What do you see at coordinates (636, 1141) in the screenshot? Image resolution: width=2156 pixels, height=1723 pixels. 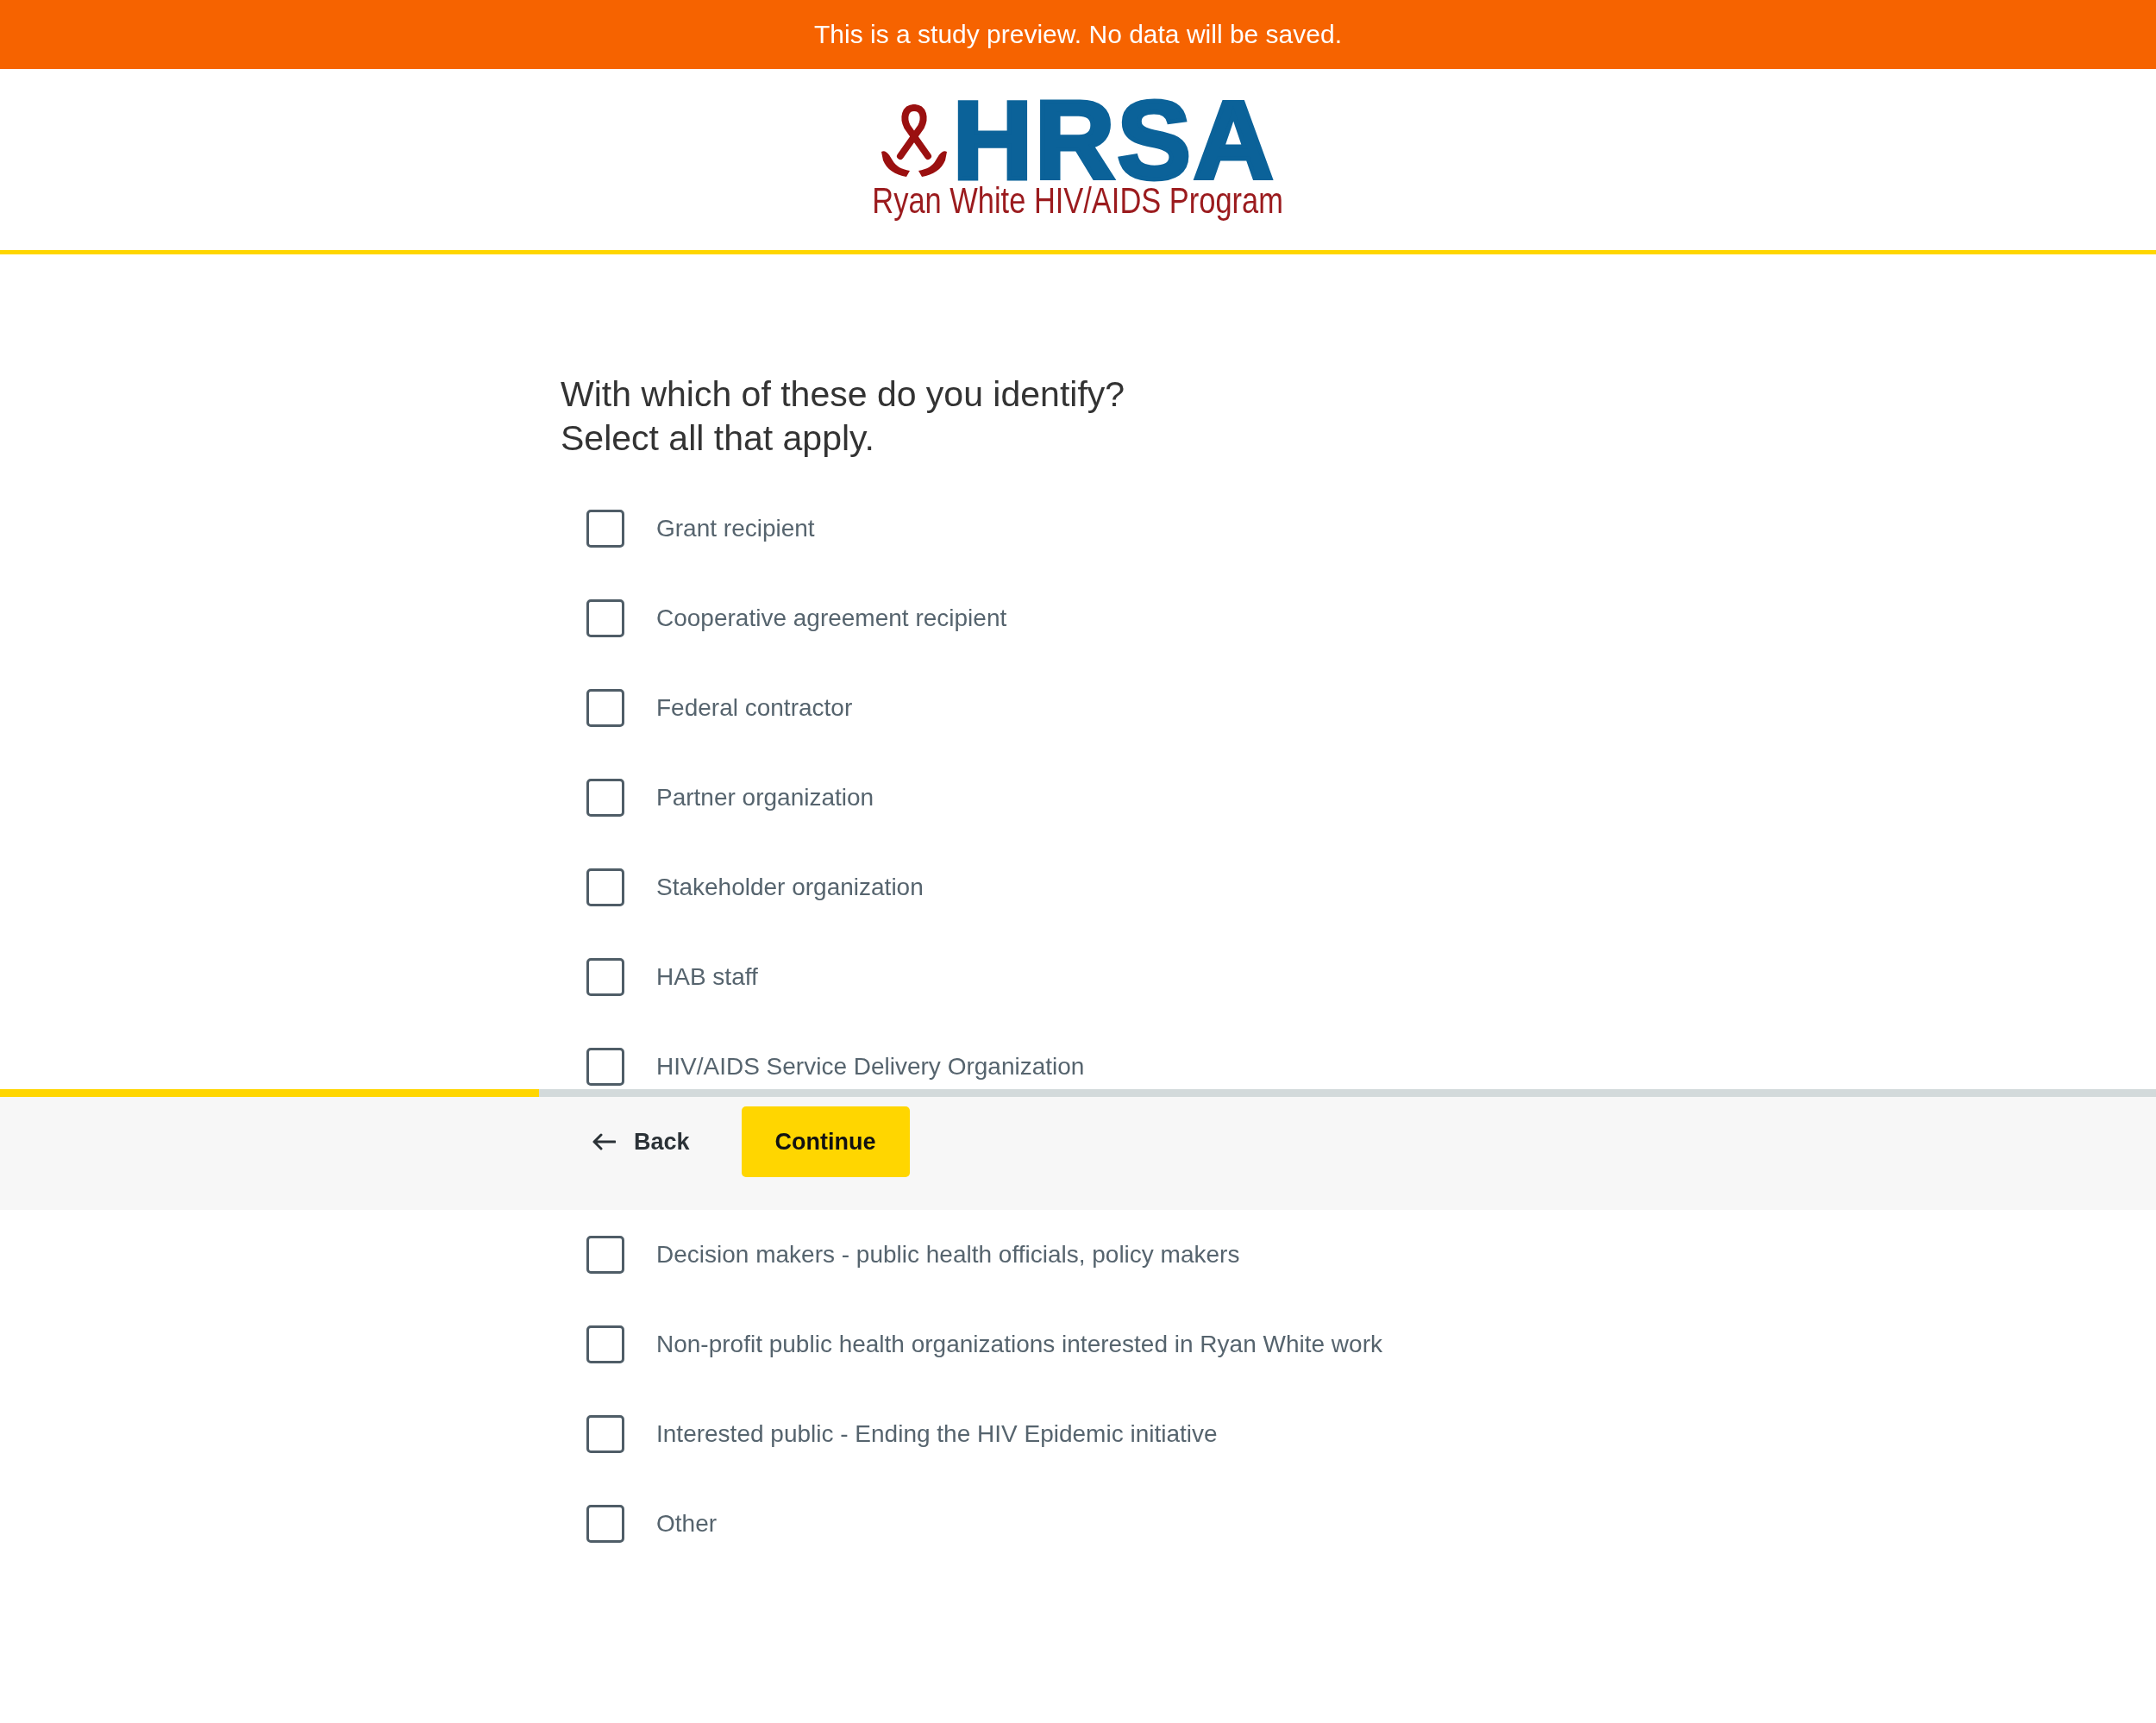 I see `back-button: Back` at bounding box center [636, 1141].